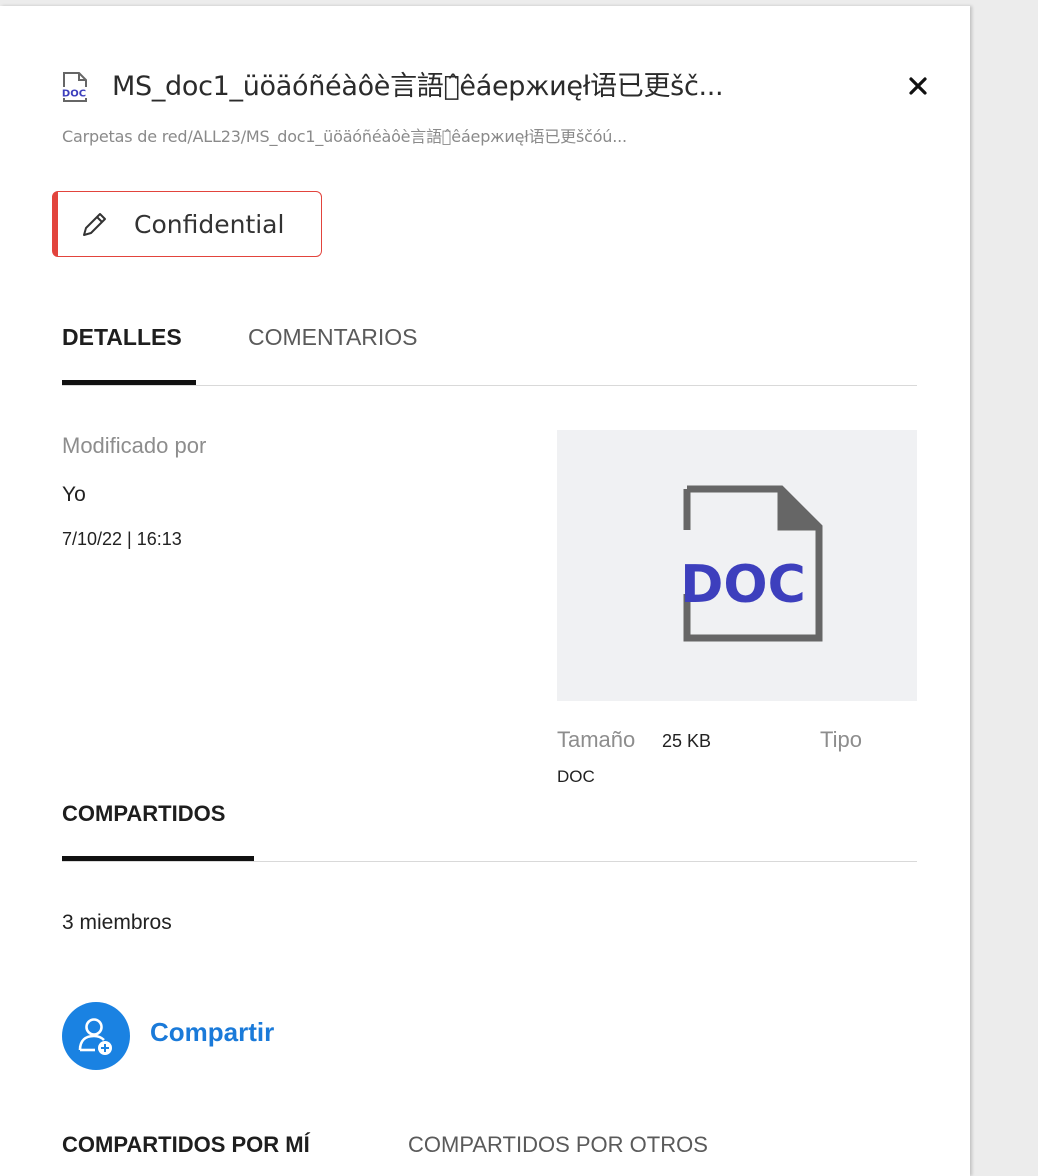 This screenshot has width=1038, height=1176. What do you see at coordinates (489, 385) in the screenshot?
I see `tabs-divider` at bounding box center [489, 385].